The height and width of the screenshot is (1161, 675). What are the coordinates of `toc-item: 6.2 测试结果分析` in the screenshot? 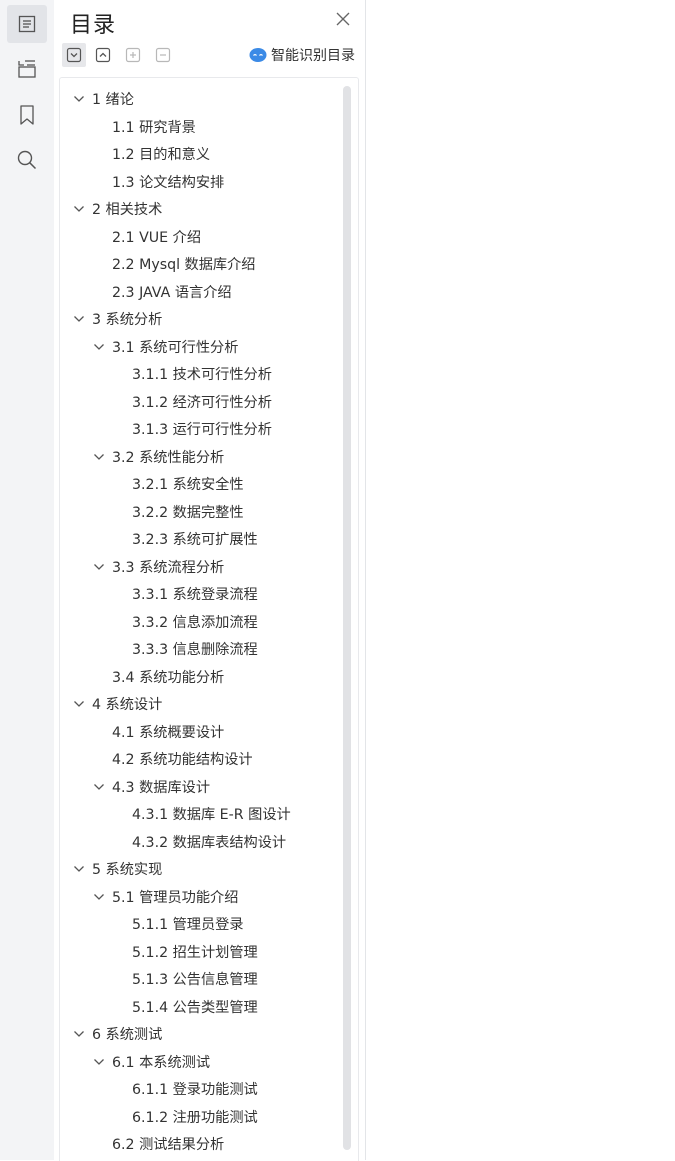 It's located at (168, 1144).